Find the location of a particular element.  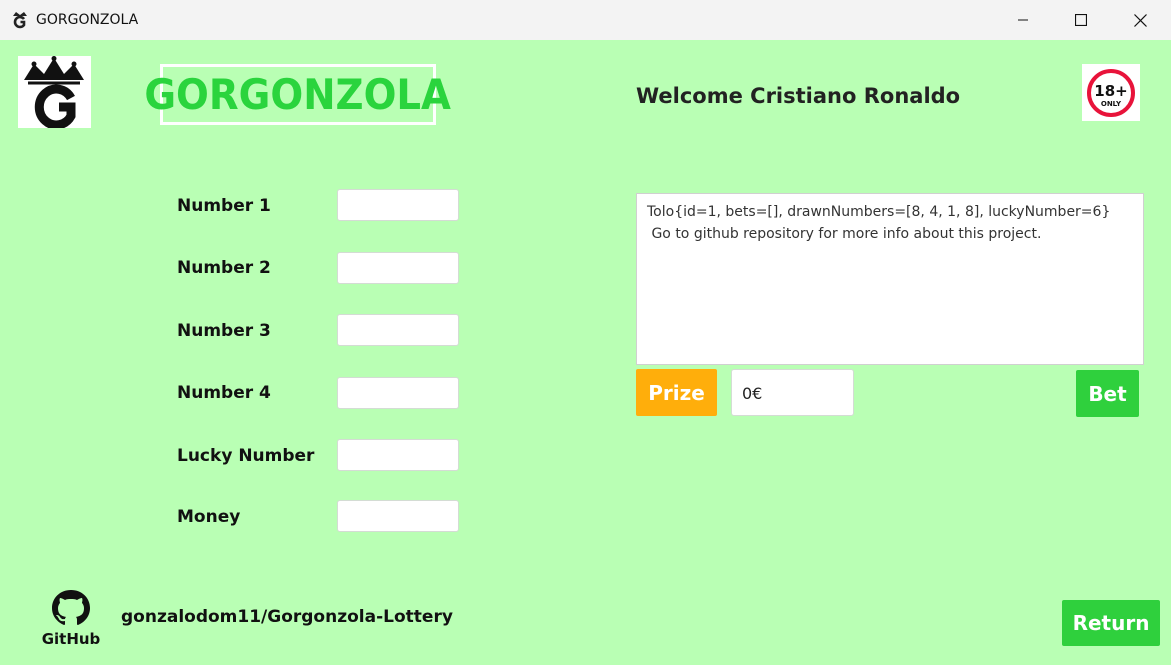

repository-link: gonzalodom11/Gorgonzola-Lottery is located at coordinates (287, 617).